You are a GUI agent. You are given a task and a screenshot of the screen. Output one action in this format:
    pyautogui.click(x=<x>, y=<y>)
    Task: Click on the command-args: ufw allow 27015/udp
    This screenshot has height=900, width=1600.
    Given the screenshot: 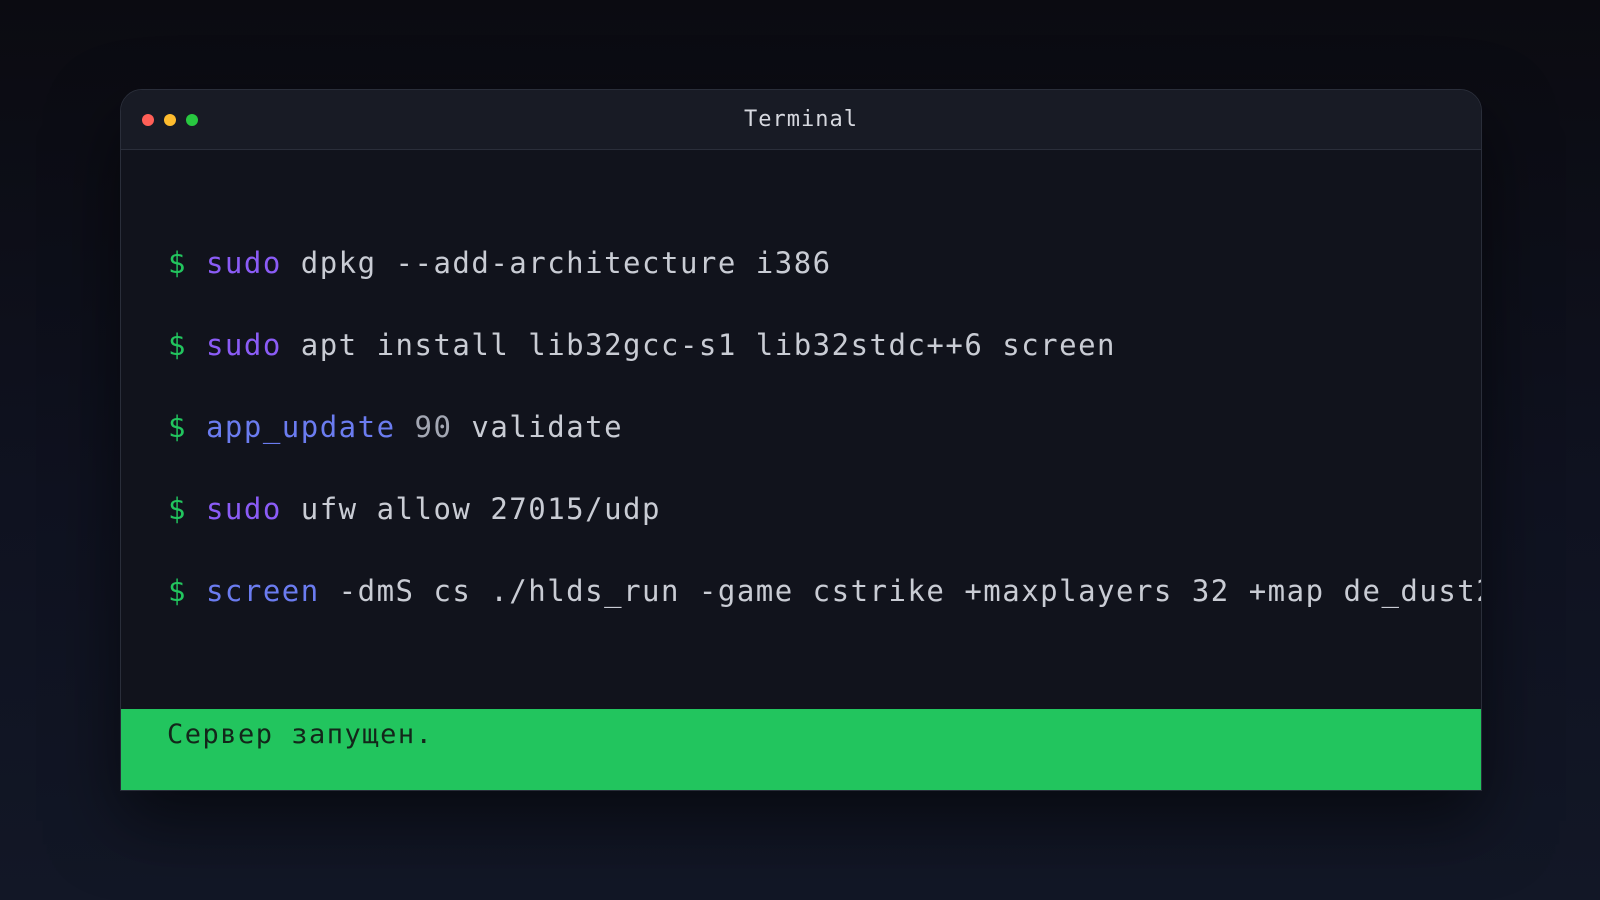 What is the action you would take?
    pyautogui.click(x=480, y=509)
    